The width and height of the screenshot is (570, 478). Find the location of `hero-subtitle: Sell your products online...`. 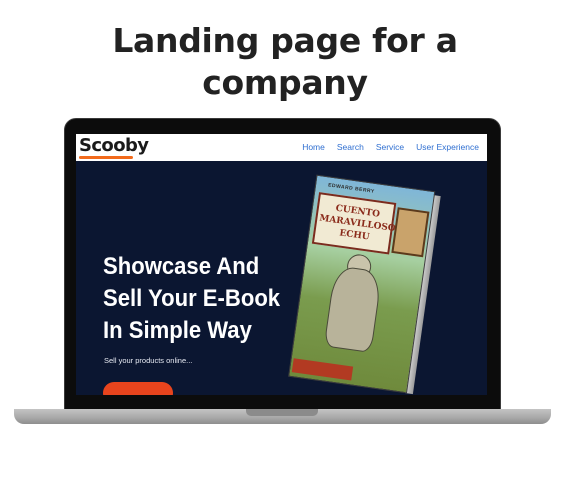

hero-subtitle: Sell your products online... is located at coordinates (148, 360).